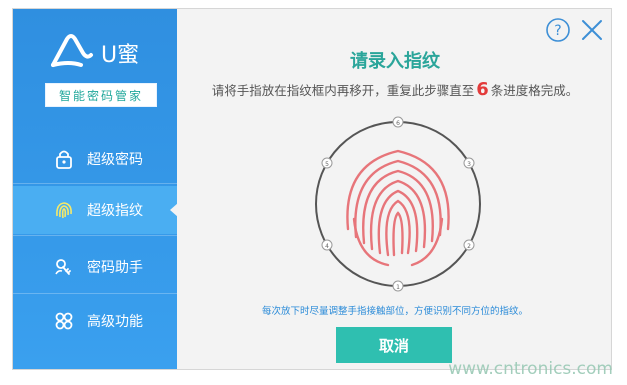 The height and width of the screenshot is (385, 627). What do you see at coordinates (101, 95) in the screenshot?
I see `app-slogan: 智能密码管家` at bounding box center [101, 95].